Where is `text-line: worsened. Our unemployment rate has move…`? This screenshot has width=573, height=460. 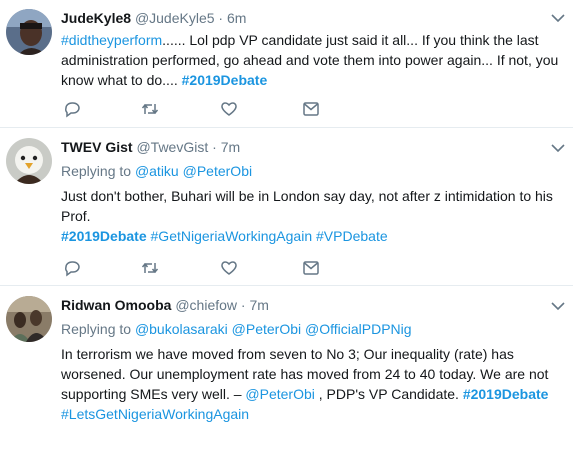 text-line: worsened. Our unemployment rate has move… is located at coordinates (305, 374).